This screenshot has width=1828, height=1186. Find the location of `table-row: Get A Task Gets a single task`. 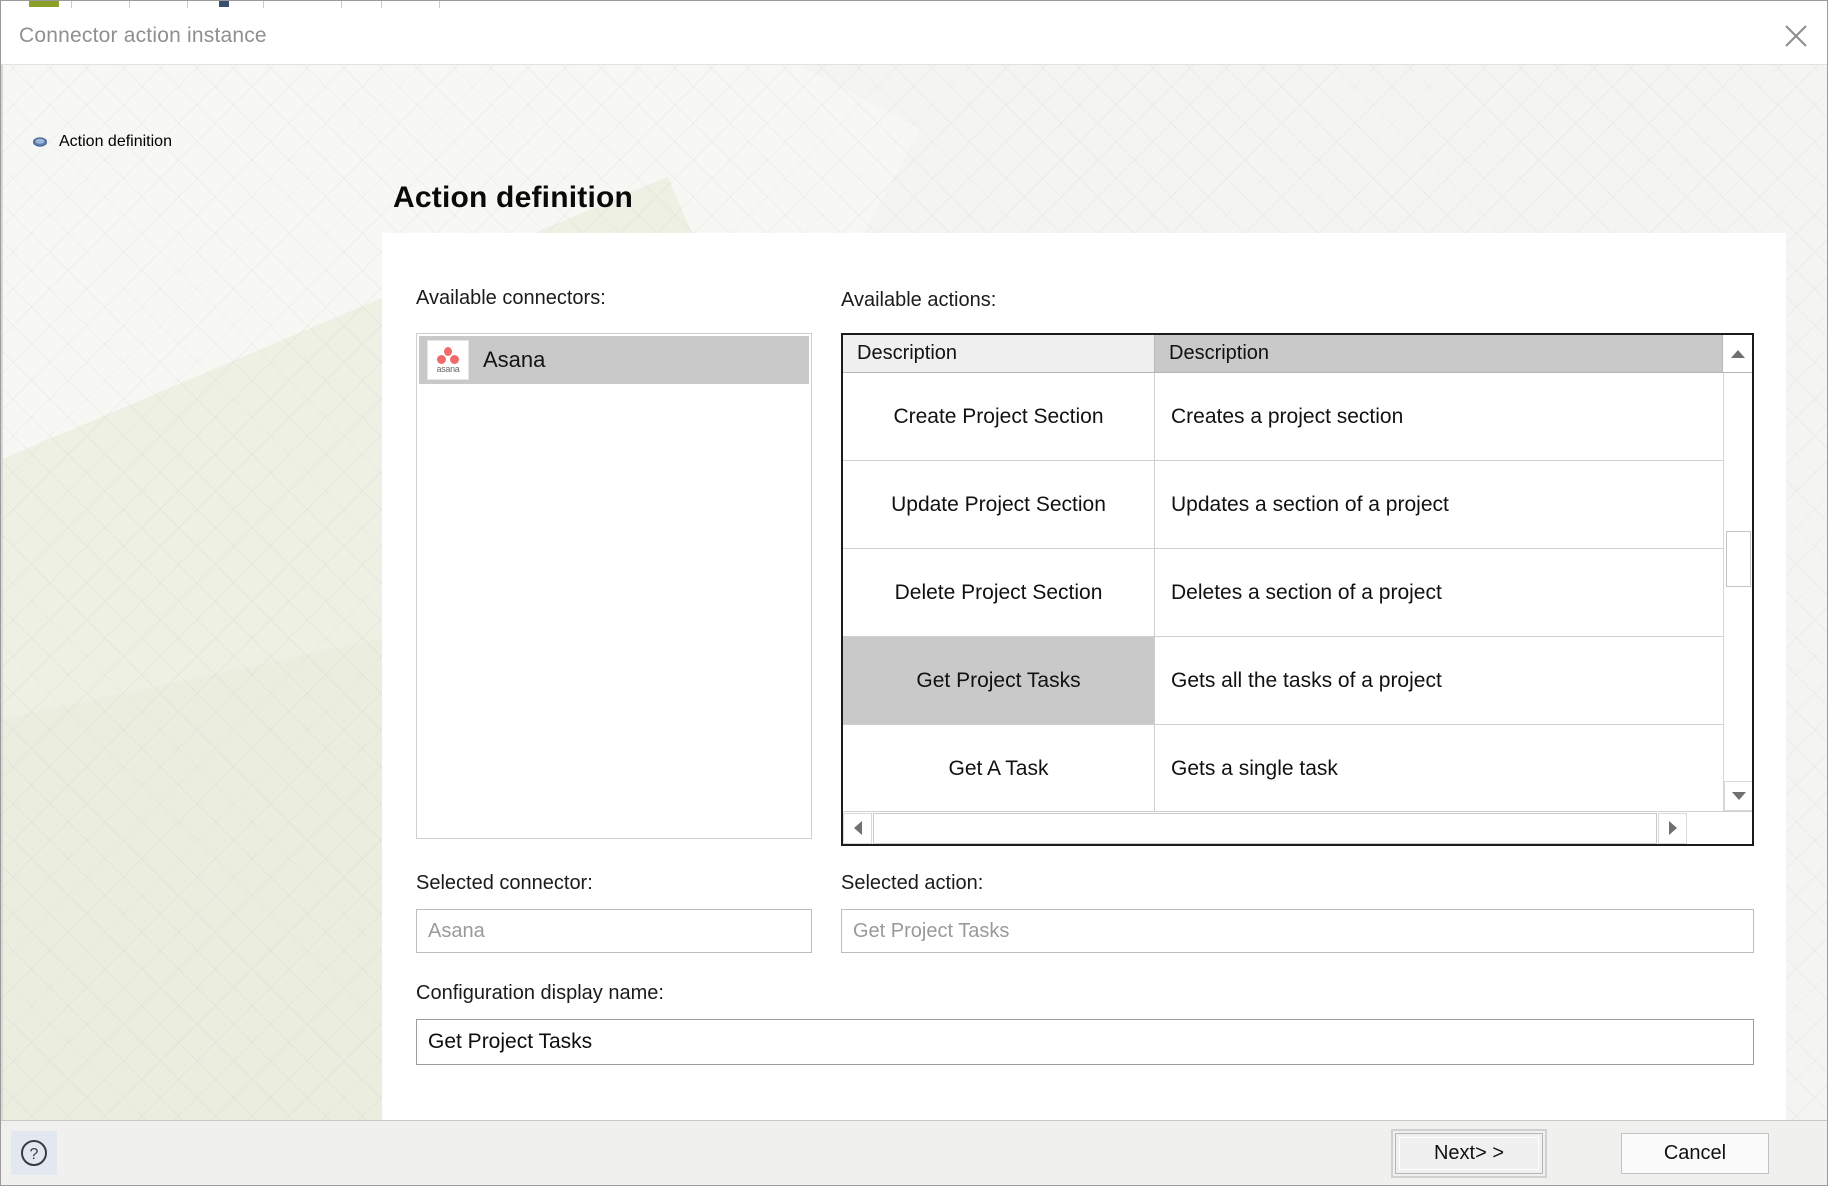

table-row: Get A Task Gets a single task is located at coordinates (1297, 768).